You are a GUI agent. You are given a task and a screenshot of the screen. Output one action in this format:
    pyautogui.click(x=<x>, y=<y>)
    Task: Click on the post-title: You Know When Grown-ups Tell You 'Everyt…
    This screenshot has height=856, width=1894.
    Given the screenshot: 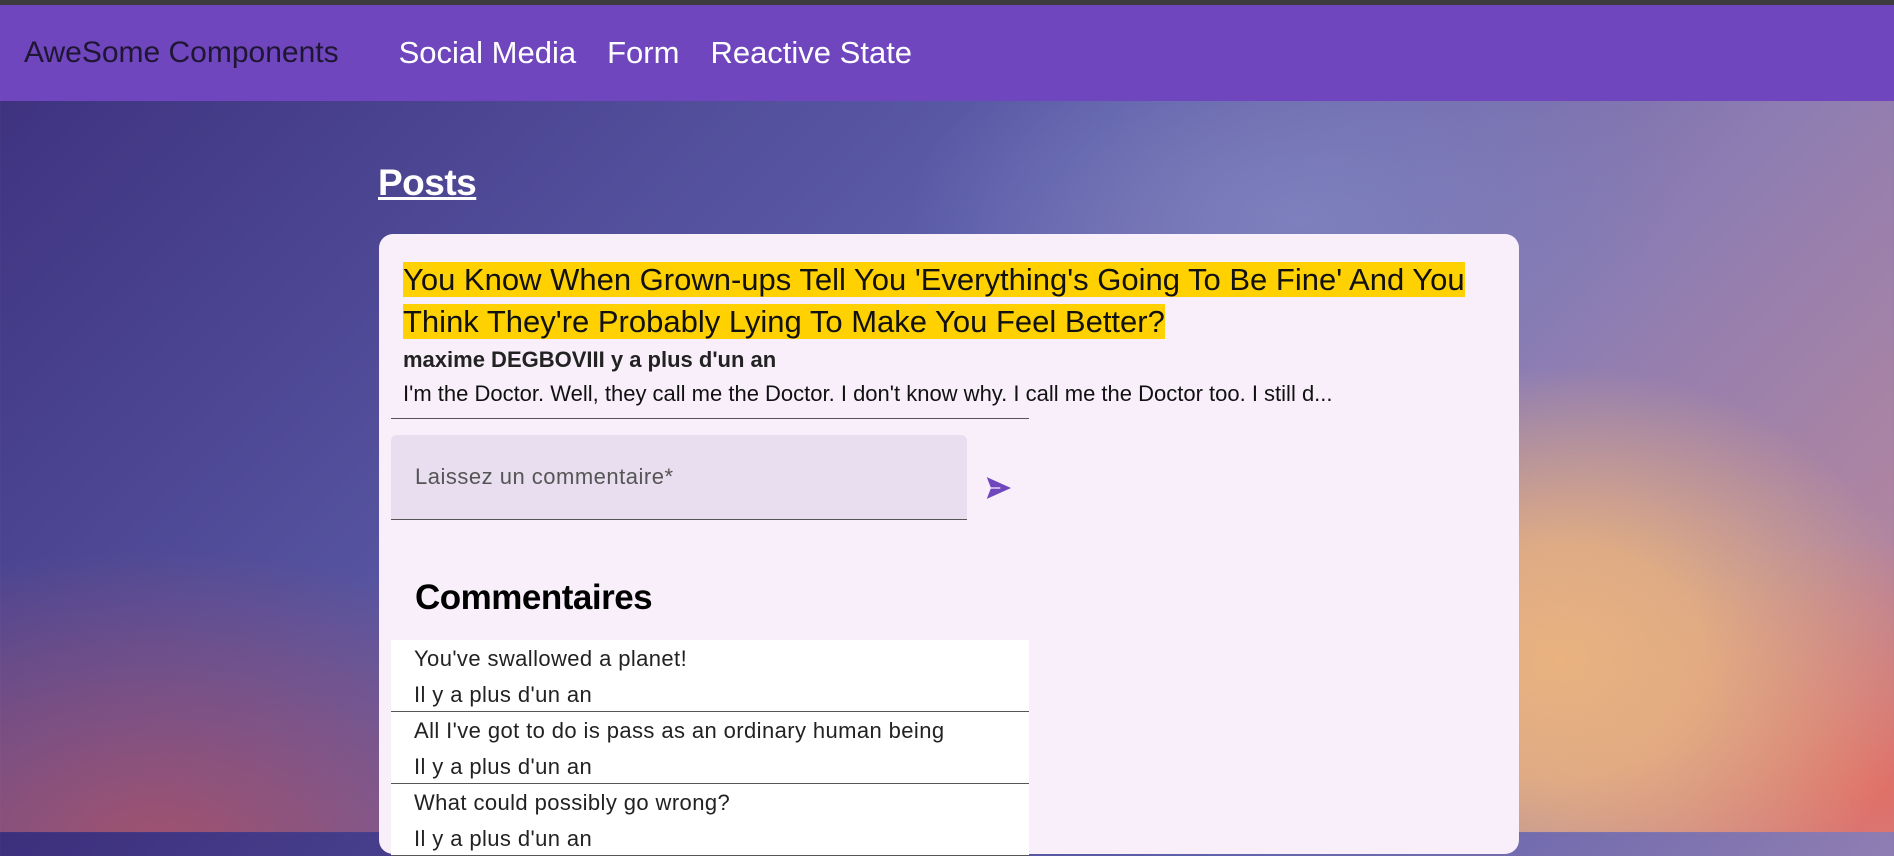 What is the action you would take?
    pyautogui.click(x=938, y=301)
    